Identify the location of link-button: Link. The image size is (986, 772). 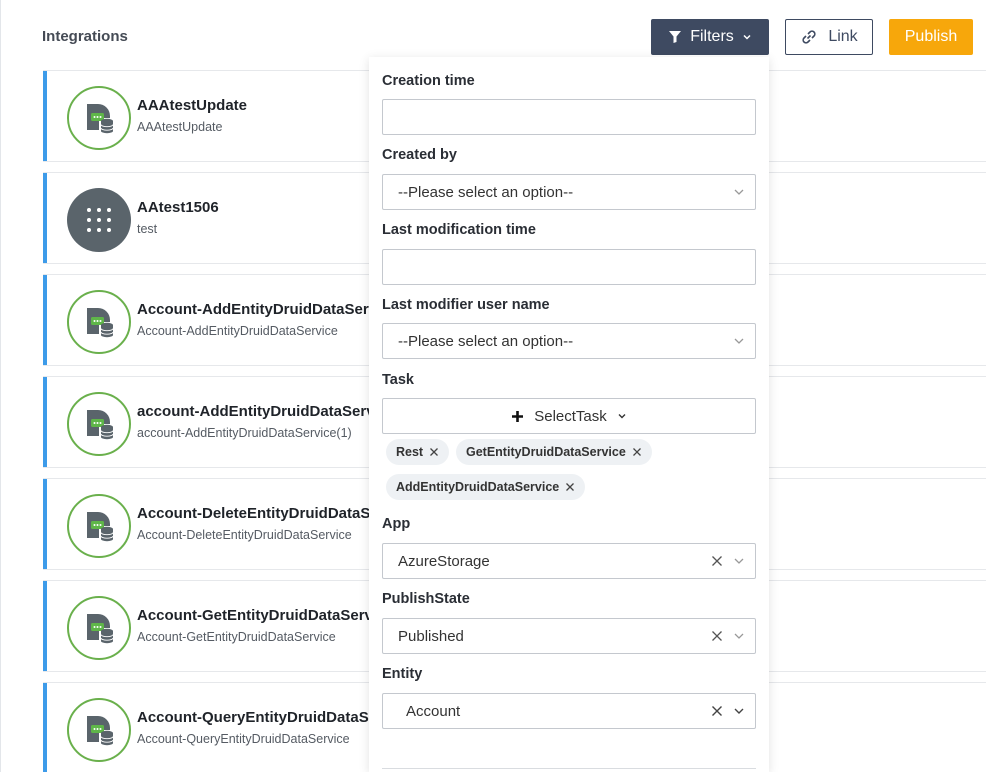
(829, 37).